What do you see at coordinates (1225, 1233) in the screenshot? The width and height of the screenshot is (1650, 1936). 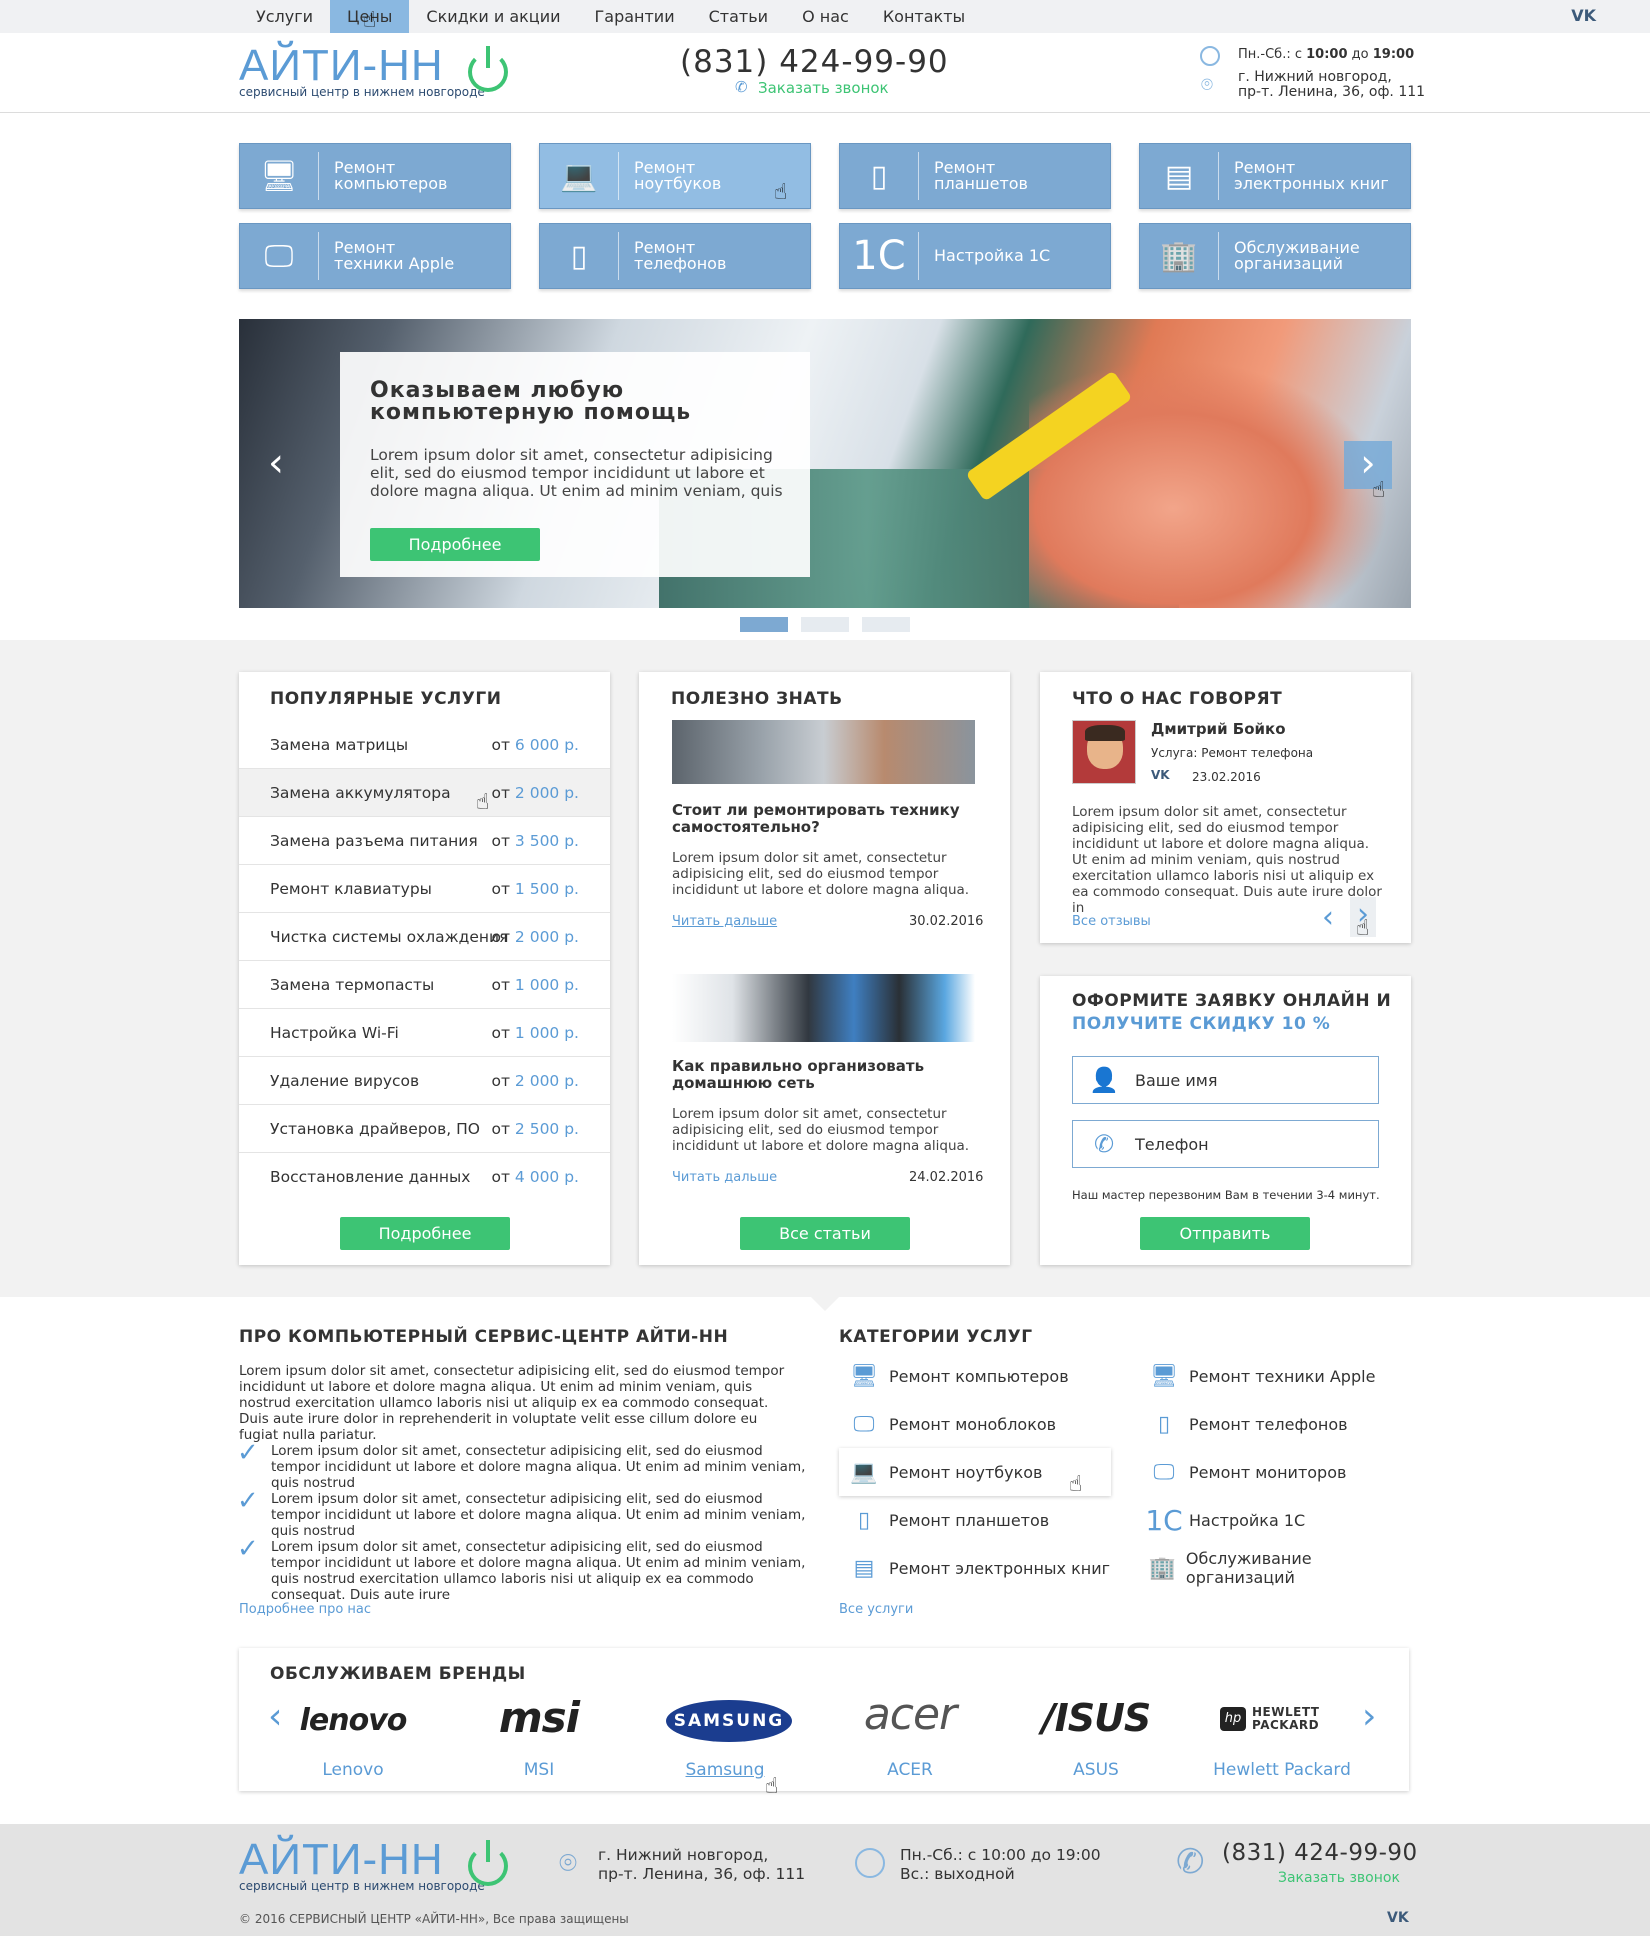 I see `submit-button: Отправить` at bounding box center [1225, 1233].